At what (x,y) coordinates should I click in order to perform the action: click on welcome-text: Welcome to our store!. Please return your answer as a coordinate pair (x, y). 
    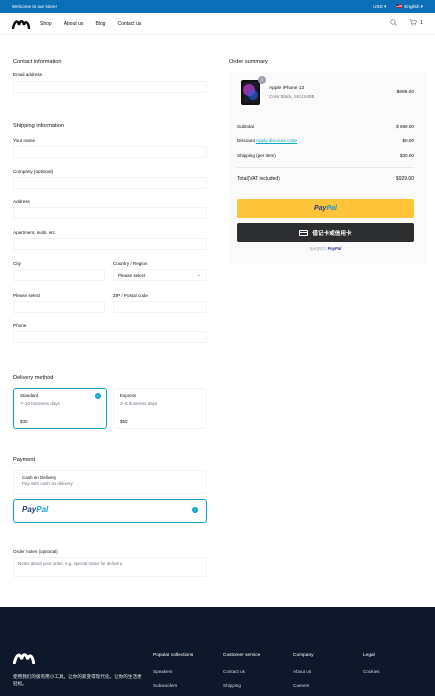
    Looking at the image, I should click on (34, 6).